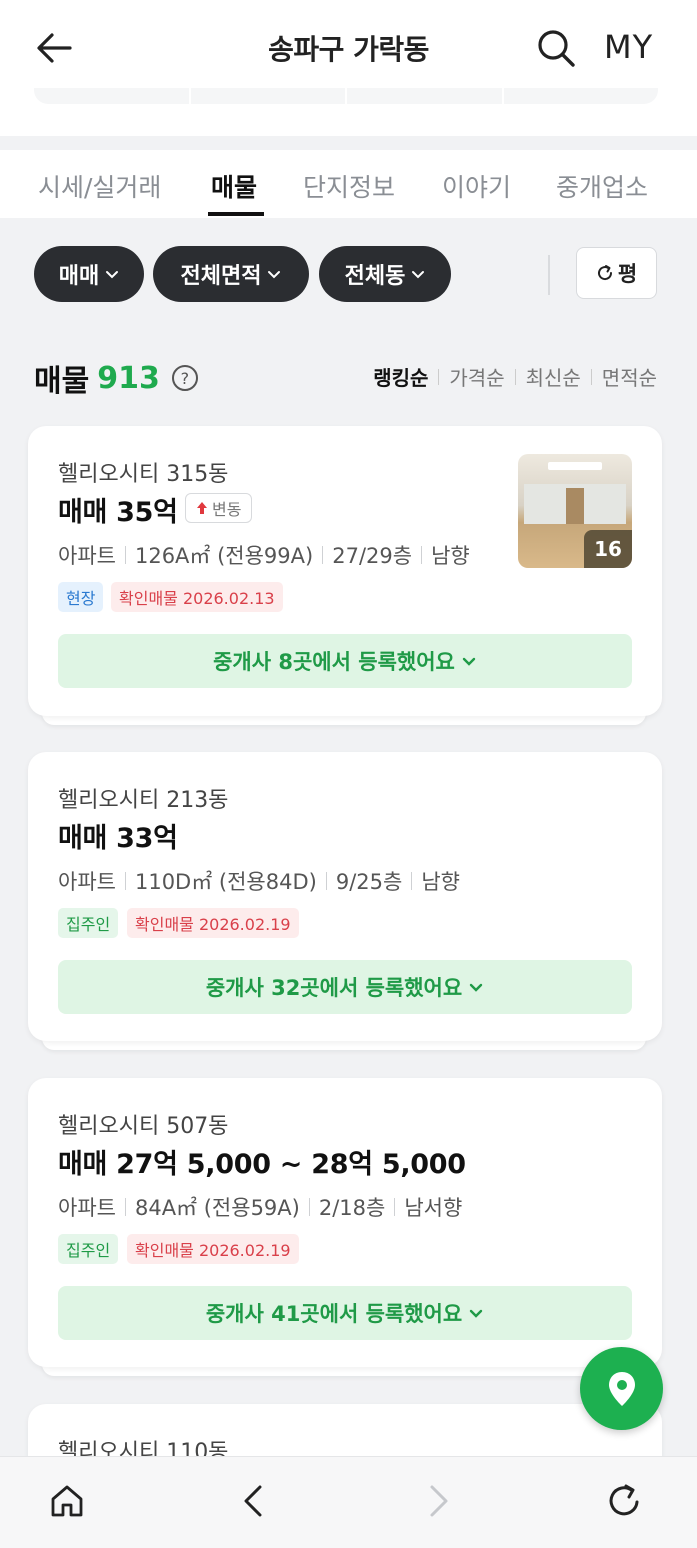  What do you see at coordinates (476, 186) in the screenshot?
I see `tab-stories: 이야기` at bounding box center [476, 186].